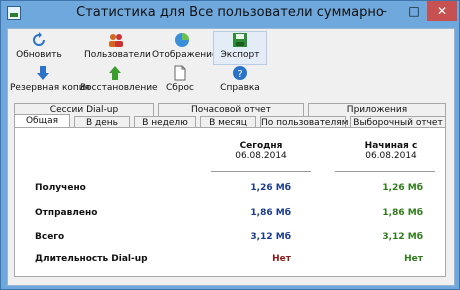 The height and width of the screenshot is (290, 460). I want to click on value-since-total: 3,12 Мб, so click(402, 237).